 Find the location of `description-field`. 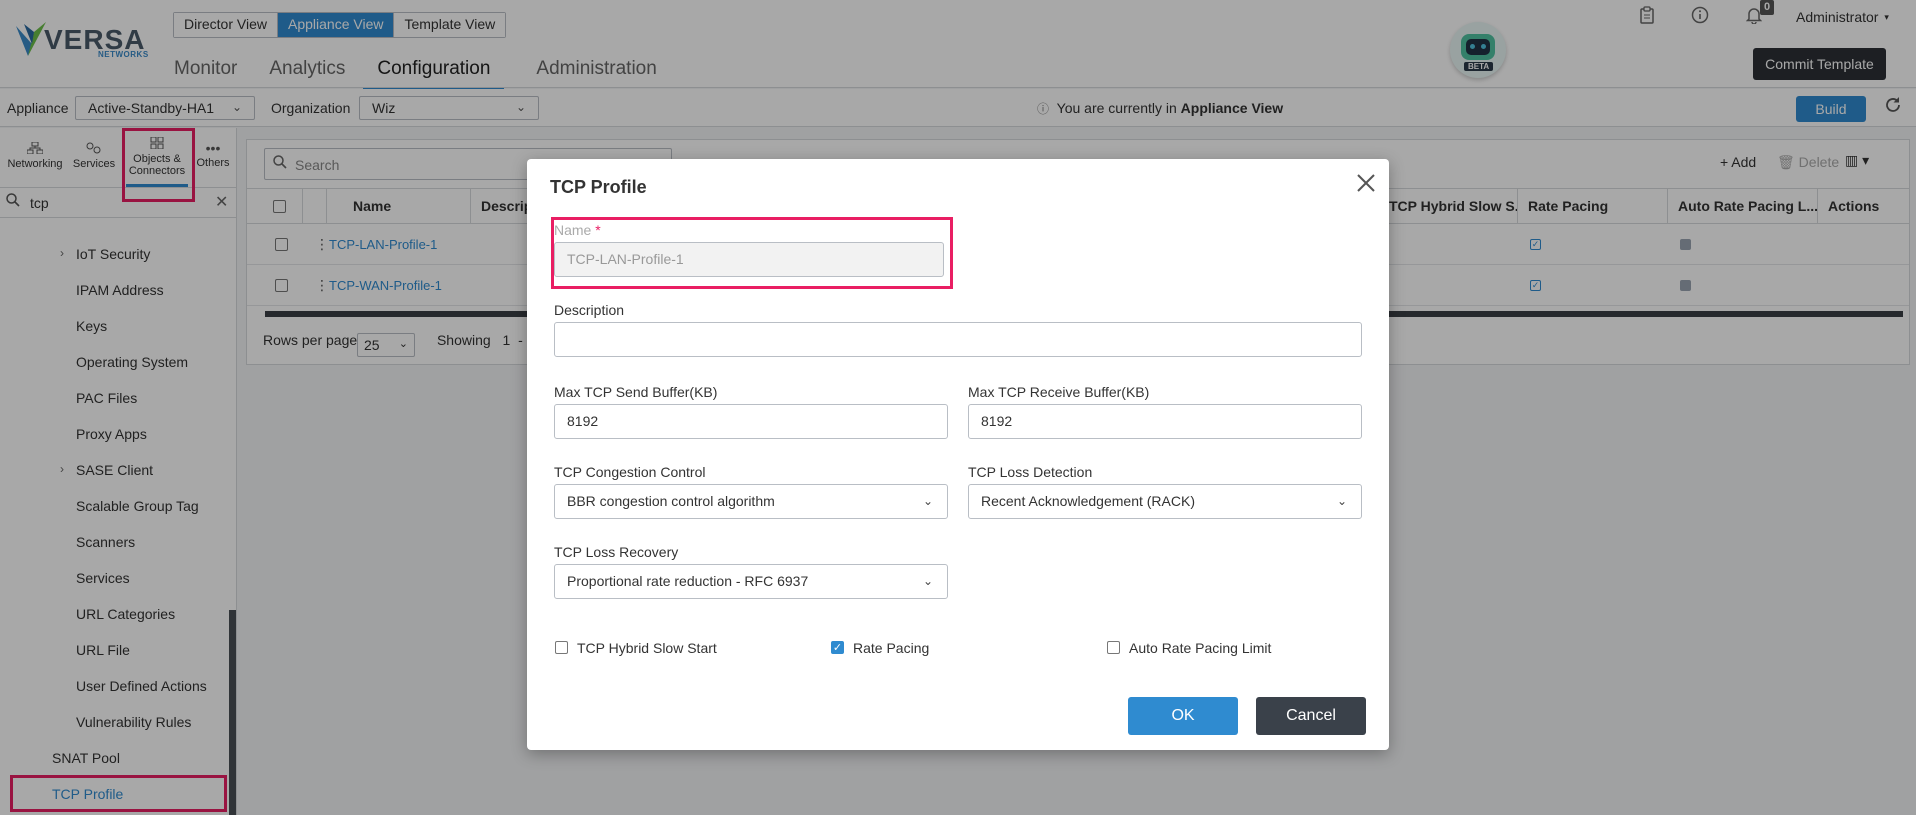

description-field is located at coordinates (958, 339).